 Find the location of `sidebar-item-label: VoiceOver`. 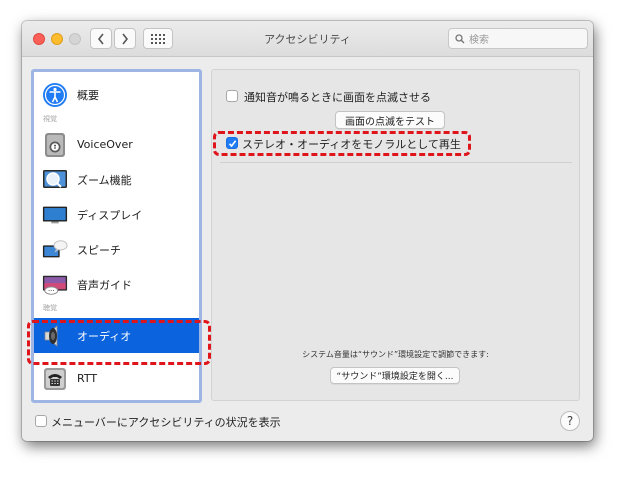

sidebar-item-label: VoiceOver is located at coordinates (105, 144).